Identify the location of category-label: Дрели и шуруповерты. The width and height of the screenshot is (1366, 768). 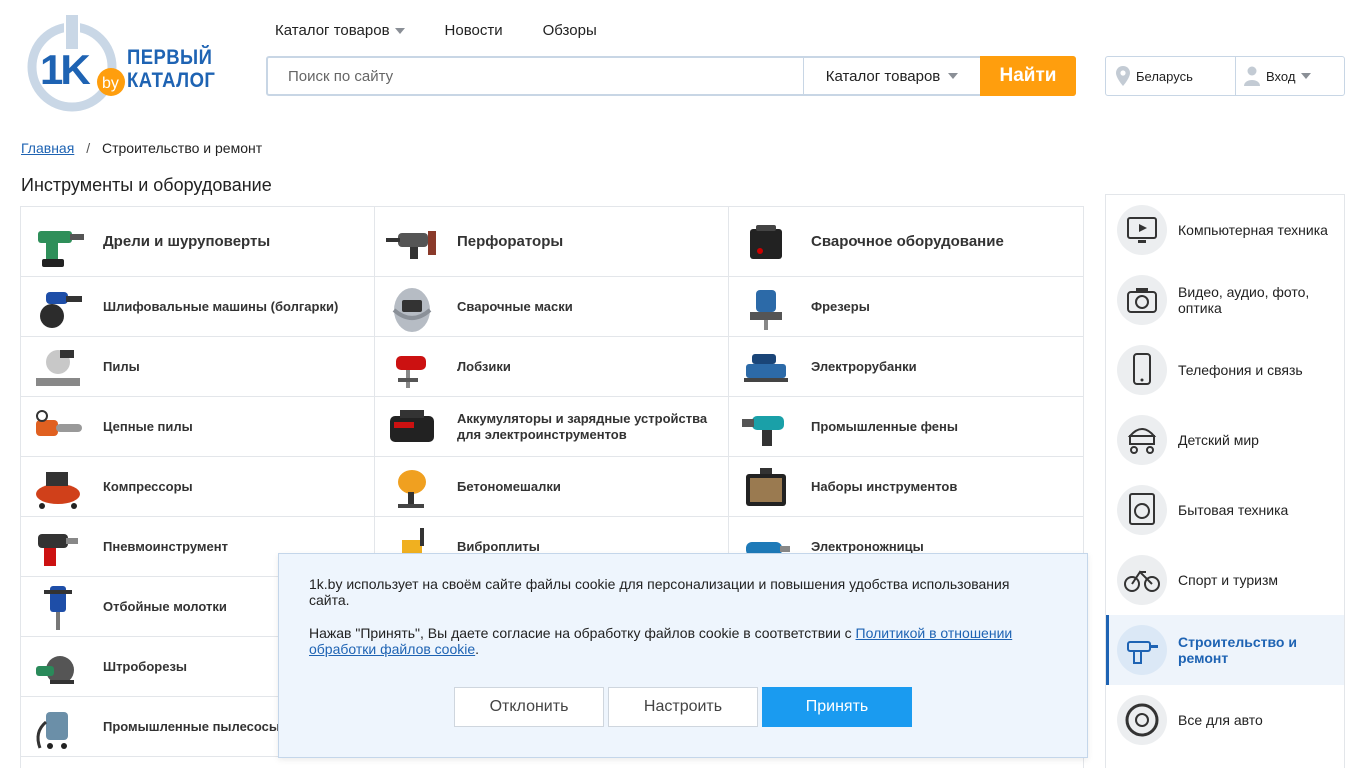
(187, 241).